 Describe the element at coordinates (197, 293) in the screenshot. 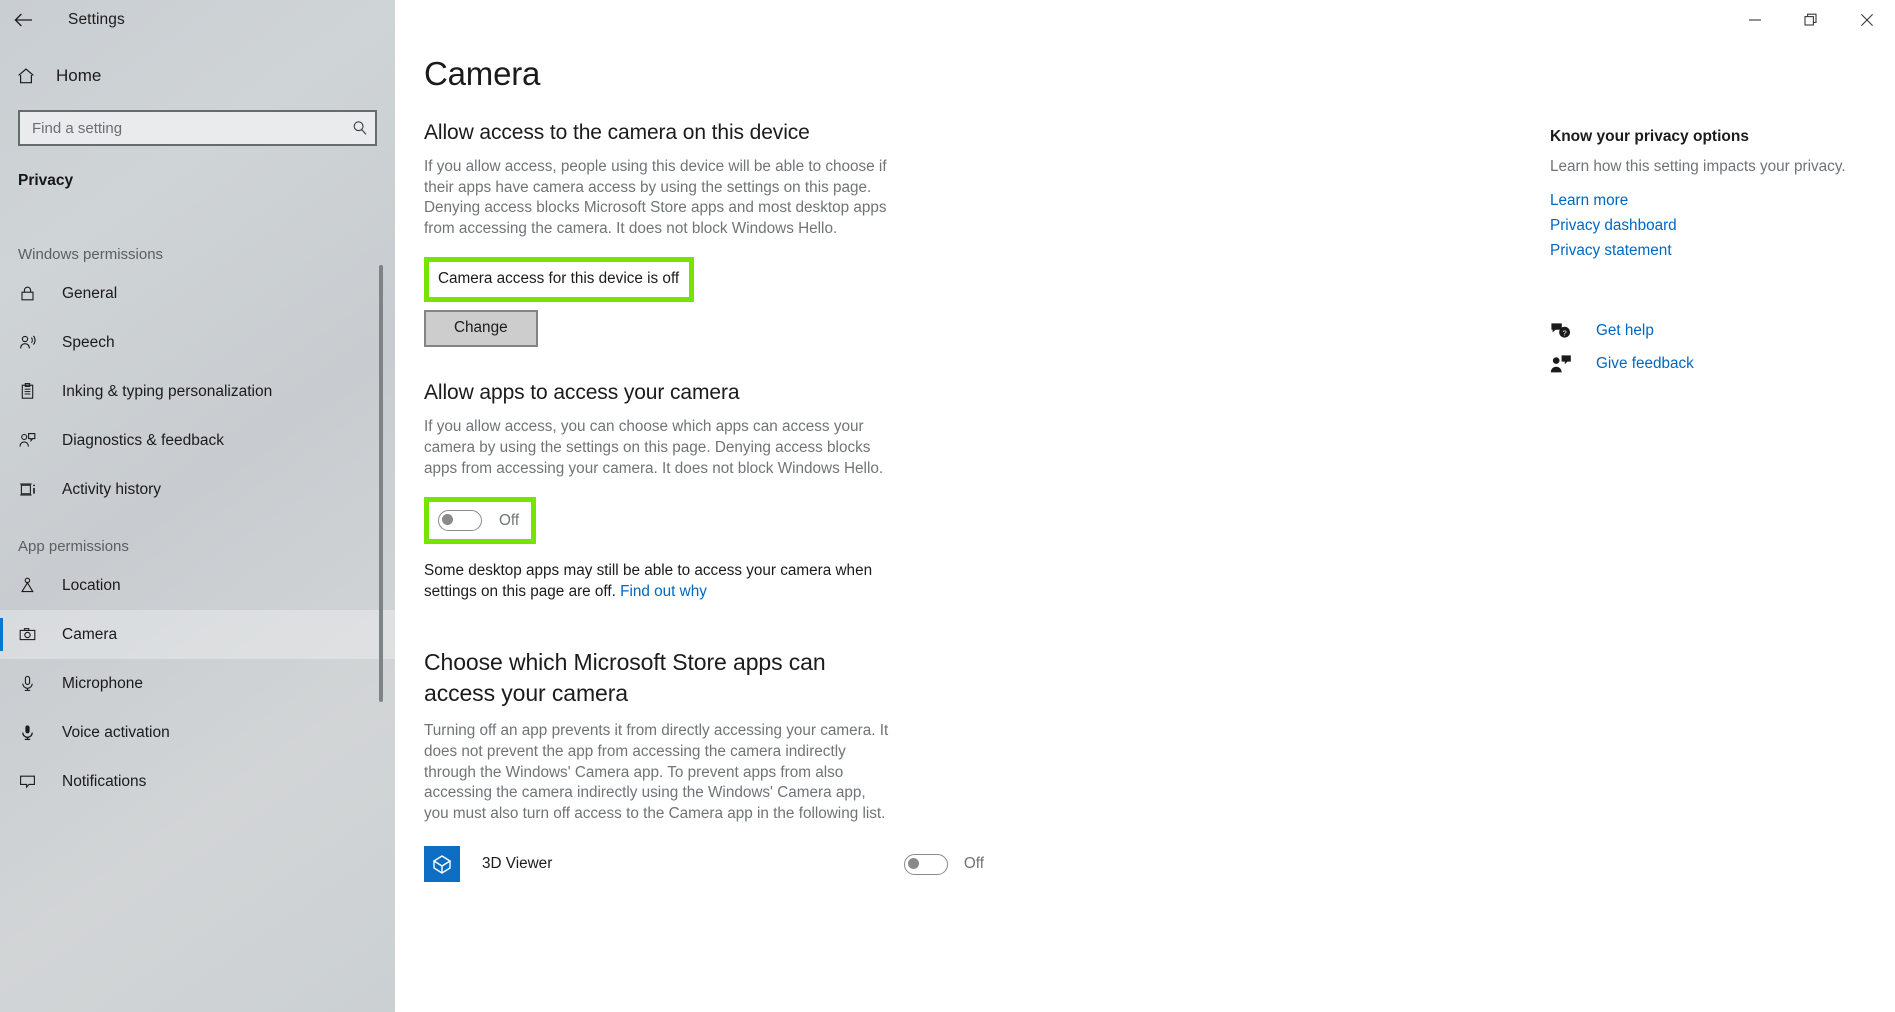

I see `sidebar-item-general: General` at that location.